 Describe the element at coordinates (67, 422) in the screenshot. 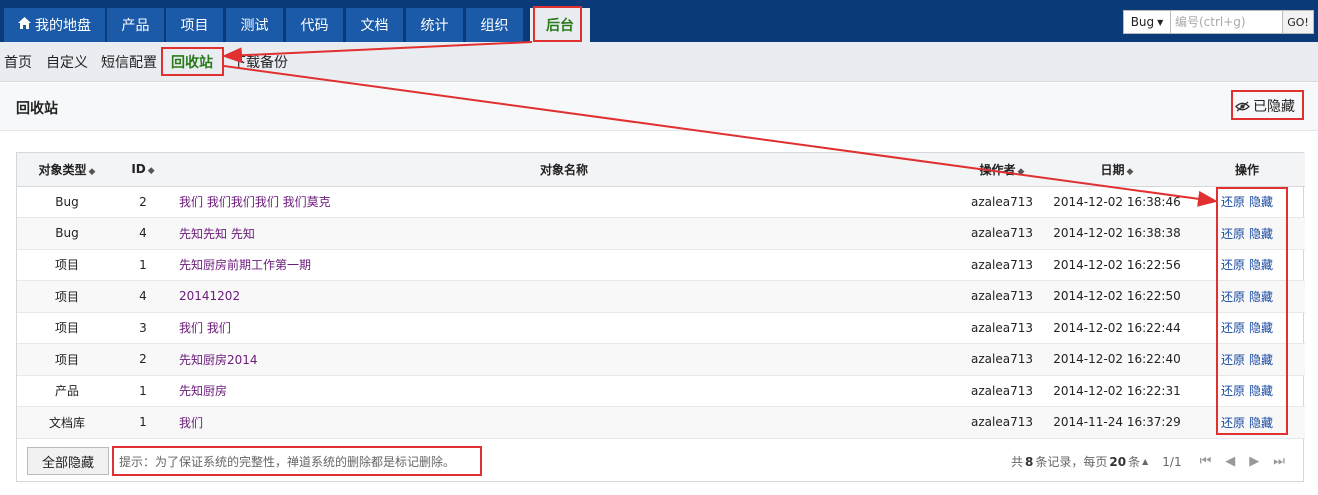

I see `cell-type: 文档库` at that location.